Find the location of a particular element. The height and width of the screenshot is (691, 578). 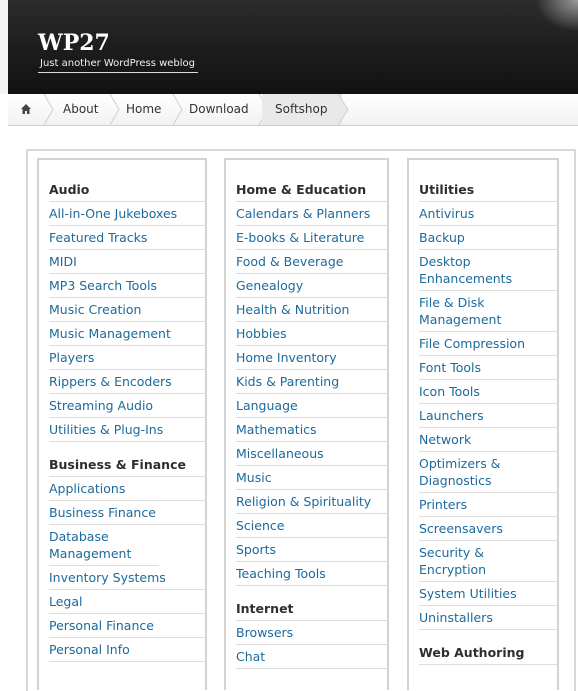

nav-item-home: Home is located at coordinates (143, 109).